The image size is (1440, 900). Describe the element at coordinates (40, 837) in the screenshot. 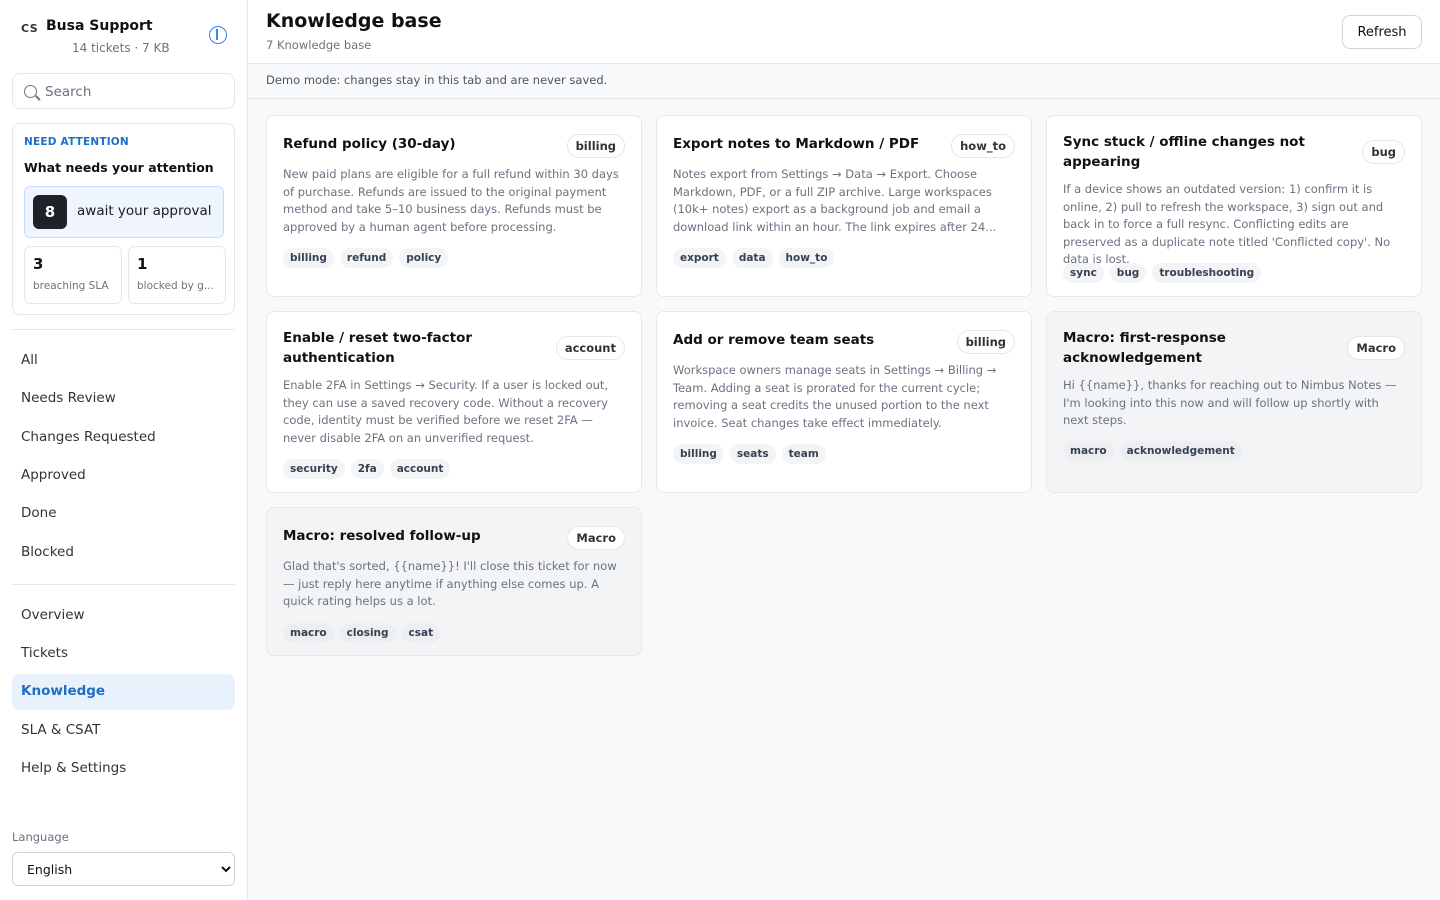

I see `language-label: Language` at that location.